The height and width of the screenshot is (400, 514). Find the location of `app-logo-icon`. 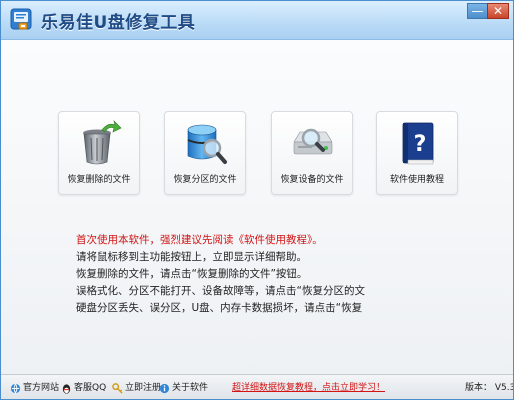

app-logo-icon is located at coordinates (21, 19).